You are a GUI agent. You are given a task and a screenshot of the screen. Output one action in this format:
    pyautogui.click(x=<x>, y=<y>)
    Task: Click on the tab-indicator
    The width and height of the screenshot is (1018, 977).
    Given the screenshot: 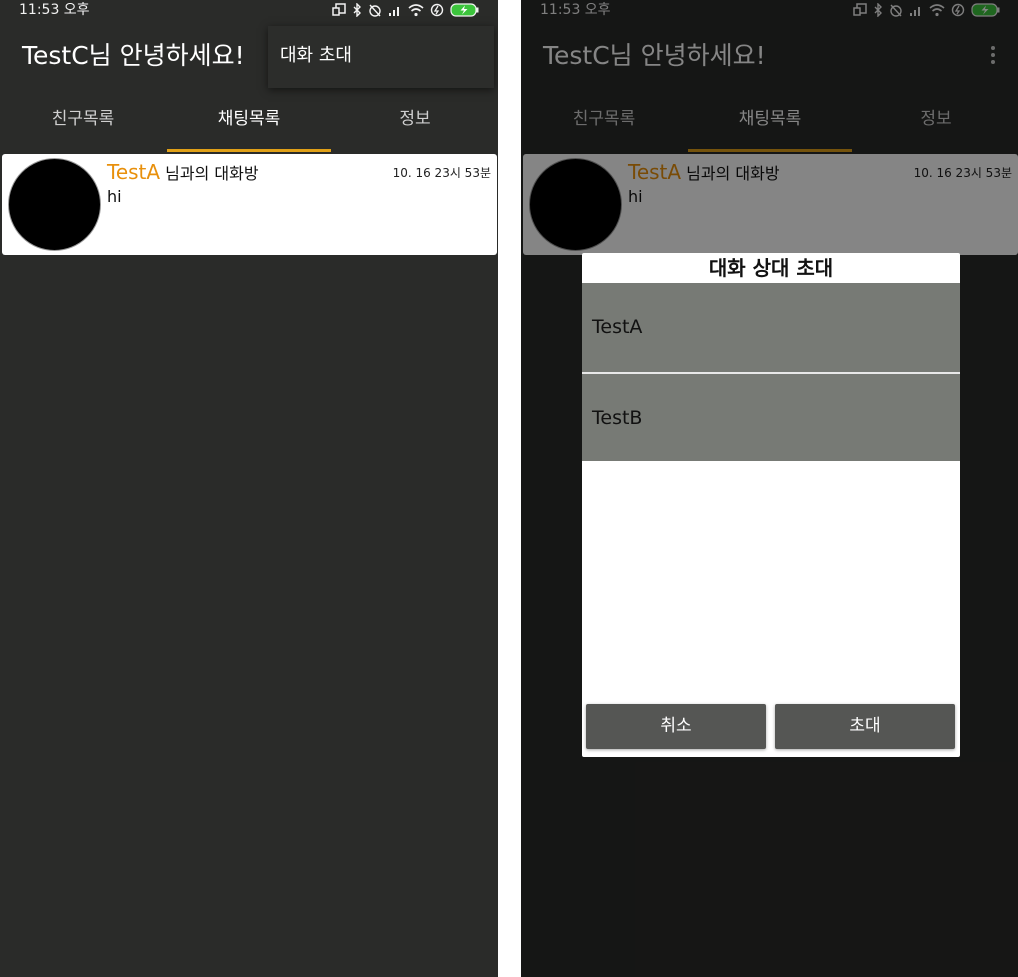 What is the action you would take?
    pyautogui.click(x=249, y=150)
    